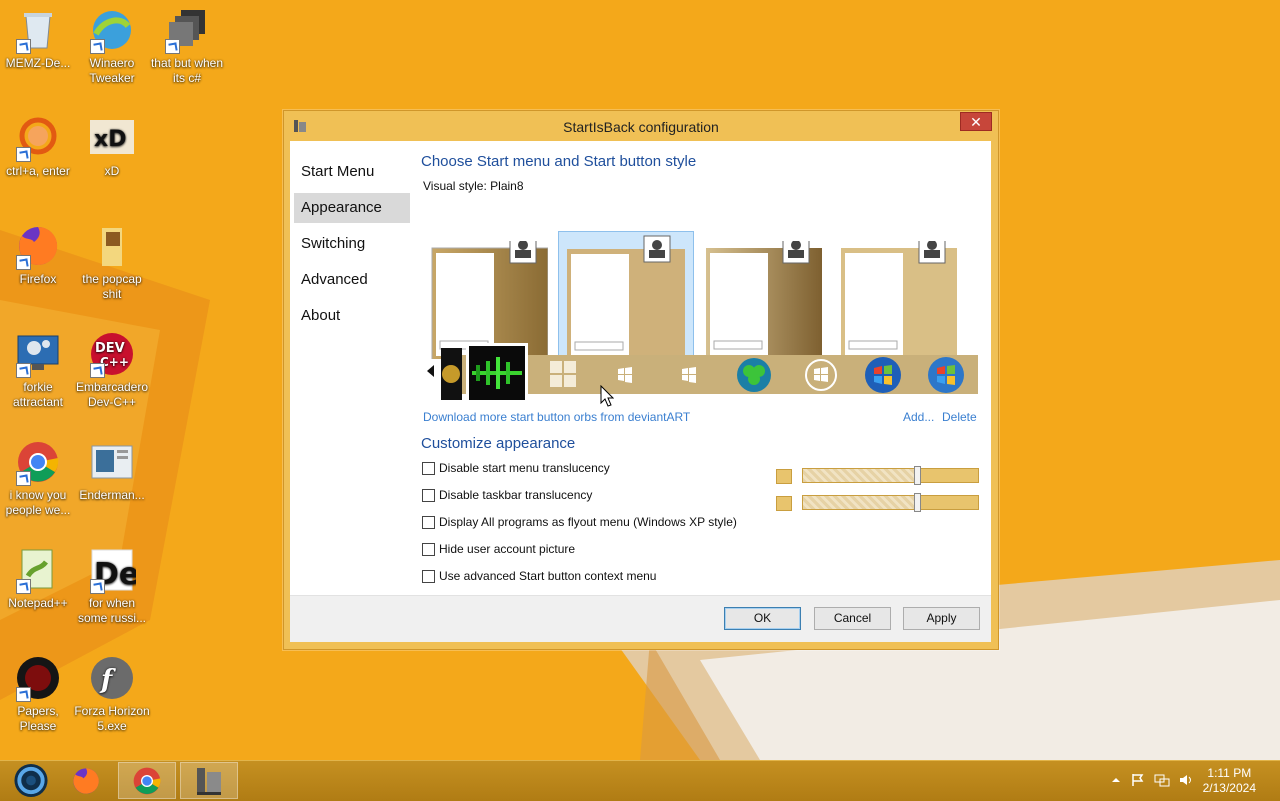 The width and height of the screenshot is (1280, 801). I want to click on delete-orb-link: Delete, so click(959, 417).